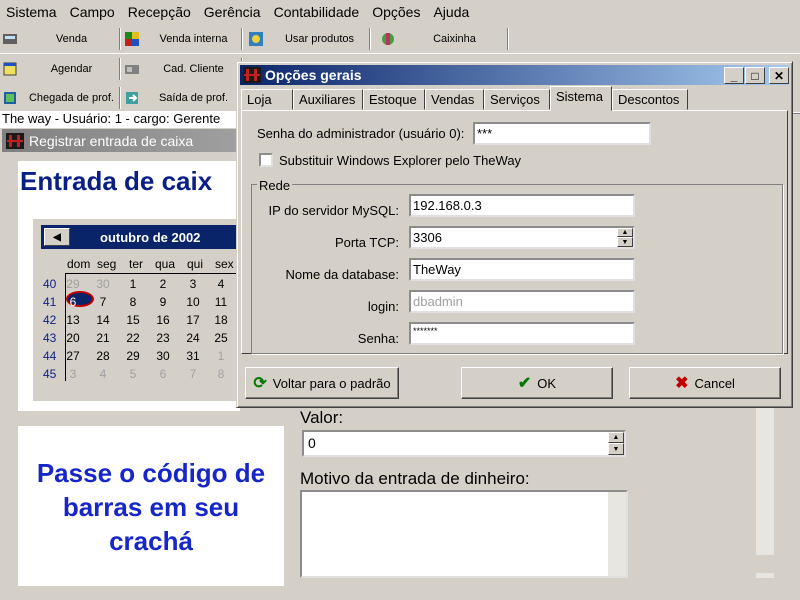 The width and height of the screenshot is (800, 600). What do you see at coordinates (73, 338) in the screenshot?
I see `calendar-day: 20` at bounding box center [73, 338].